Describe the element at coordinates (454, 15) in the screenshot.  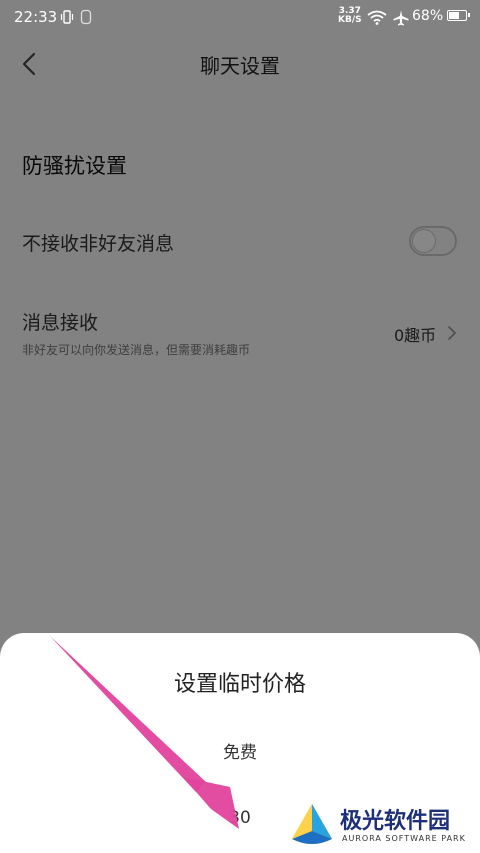
I see `battery-fill` at that location.